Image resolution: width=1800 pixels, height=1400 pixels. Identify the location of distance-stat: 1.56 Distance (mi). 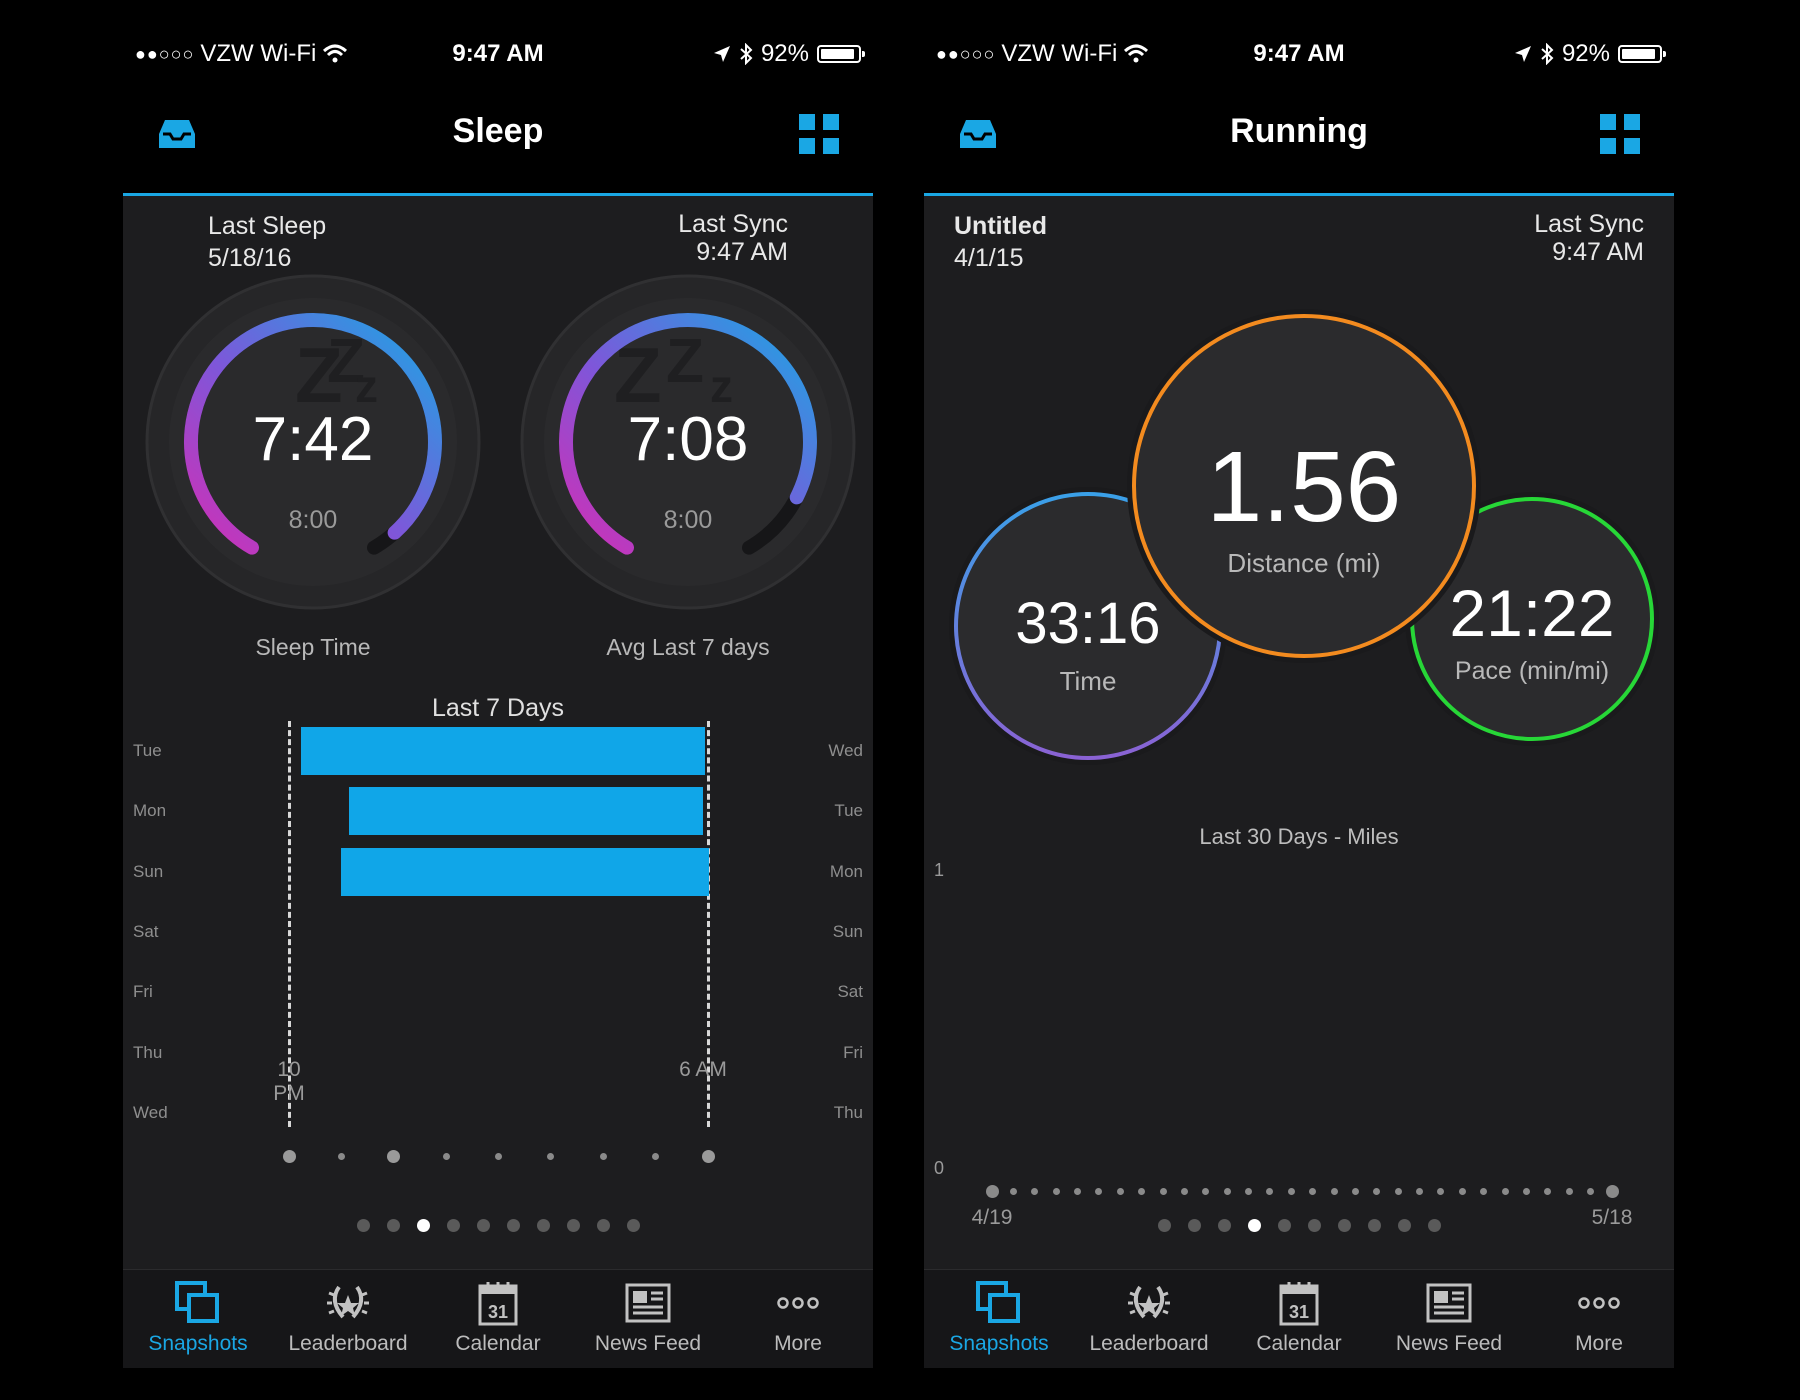
(1304, 486).